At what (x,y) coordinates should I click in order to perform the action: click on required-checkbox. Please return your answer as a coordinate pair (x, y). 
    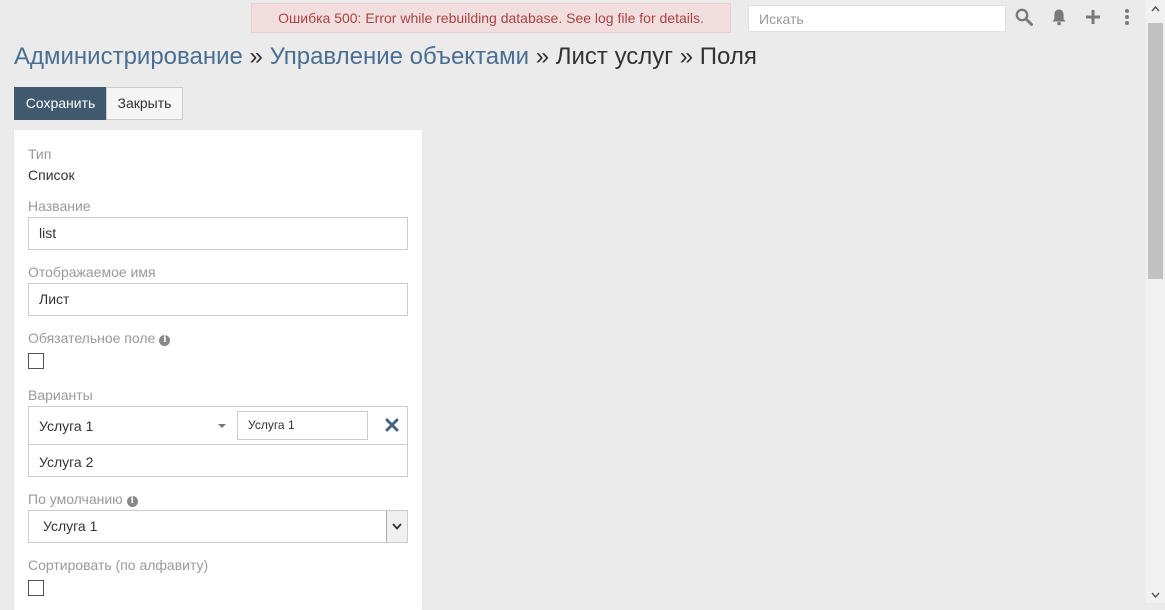
    Looking at the image, I should click on (36, 361).